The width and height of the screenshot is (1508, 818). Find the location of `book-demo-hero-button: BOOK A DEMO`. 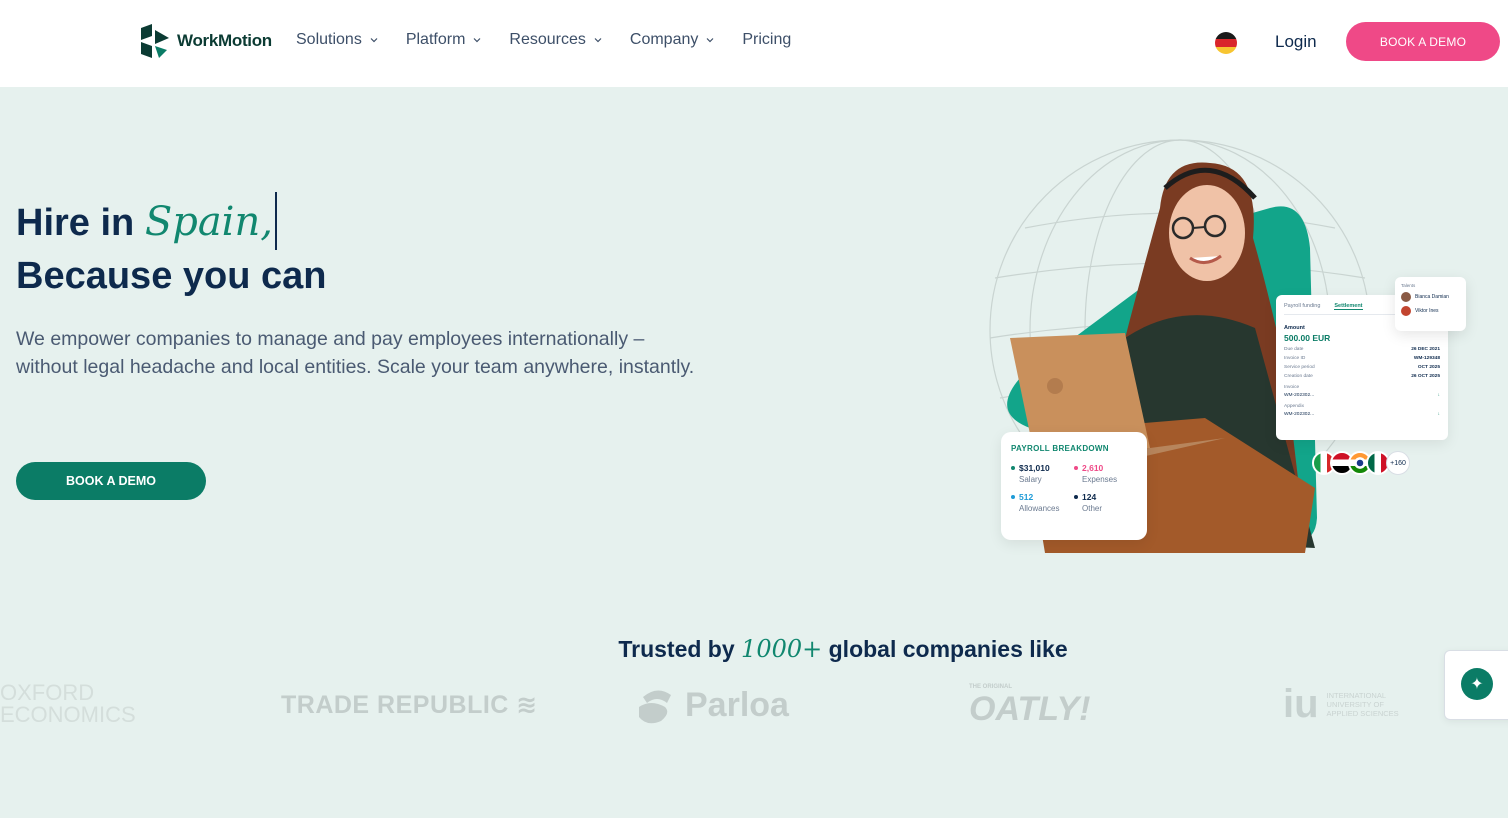

book-demo-hero-button: BOOK A DEMO is located at coordinates (111, 481).